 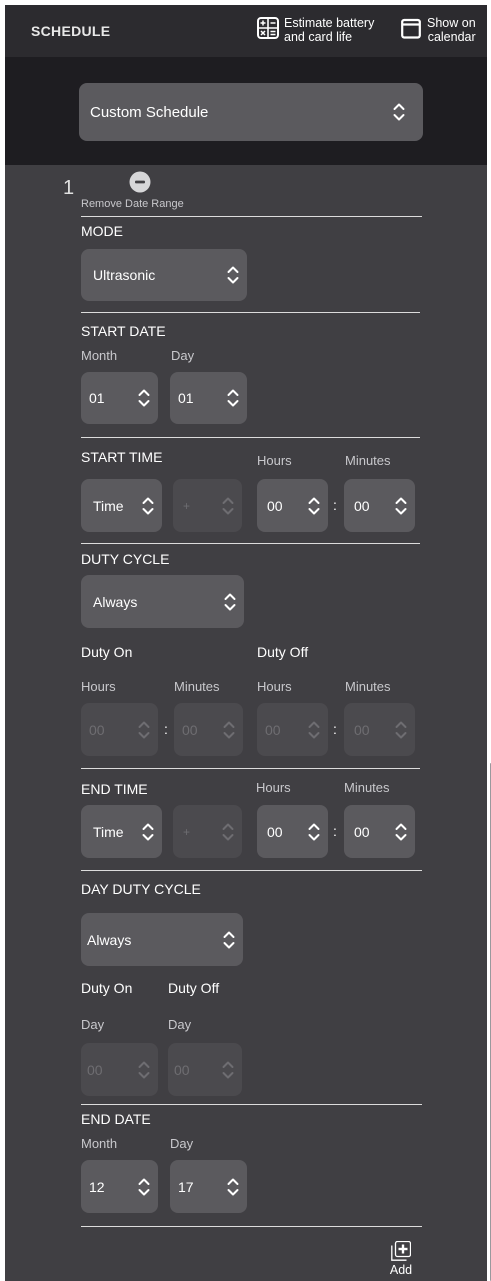 I want to click on start-month-select: 01, so click(x=119, y=398).